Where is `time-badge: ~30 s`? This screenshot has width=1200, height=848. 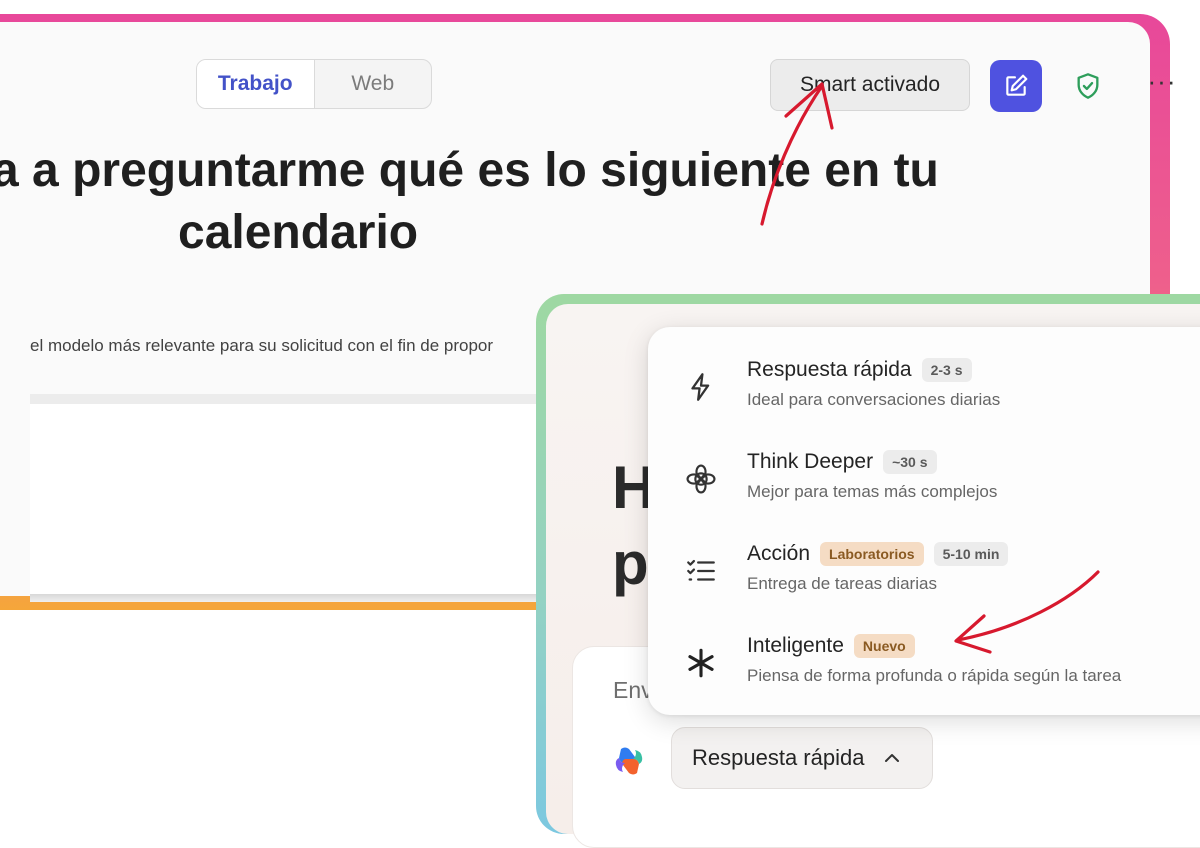 time-badge: ~30 s is located at coordinates (910, 462).